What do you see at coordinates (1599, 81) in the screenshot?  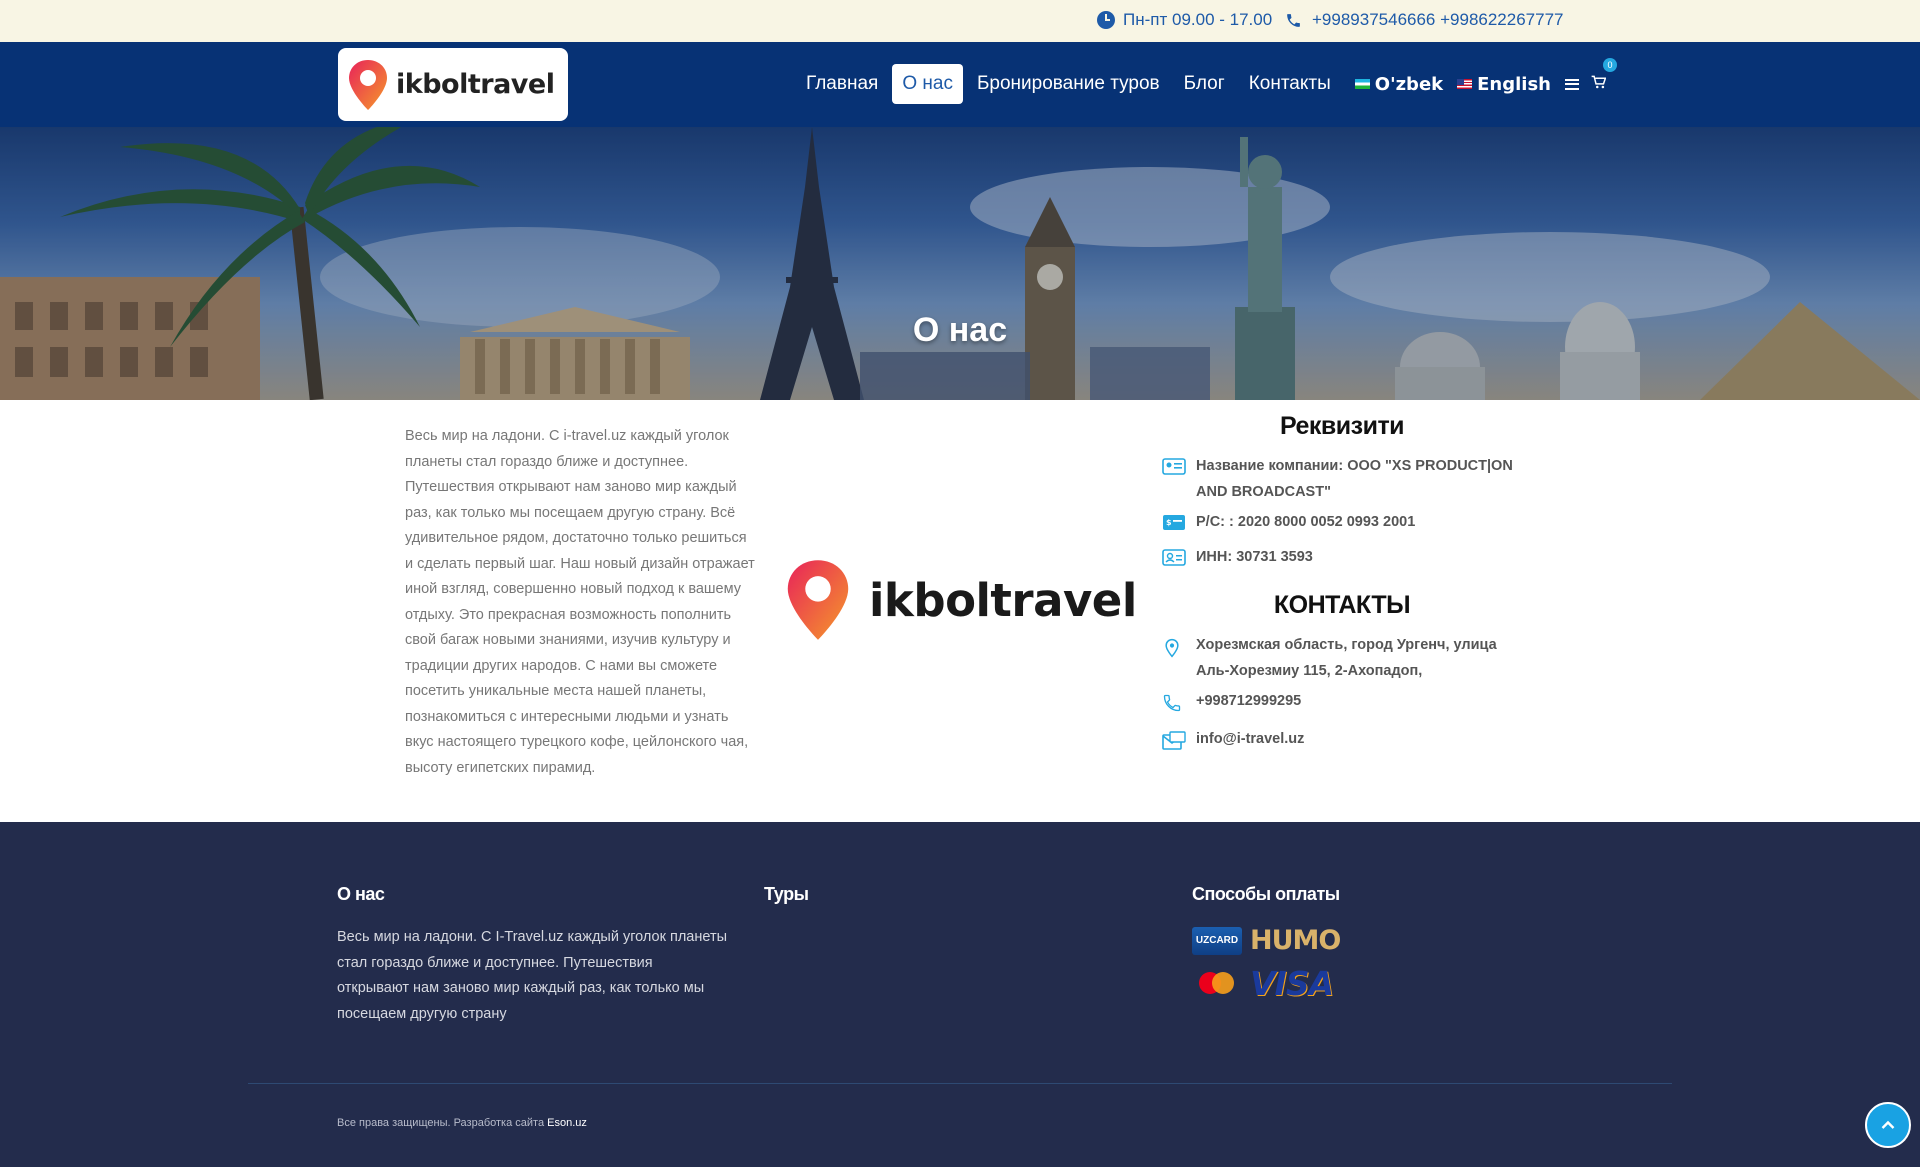 I see `cart-icon` at bounding box center [1599, 81].